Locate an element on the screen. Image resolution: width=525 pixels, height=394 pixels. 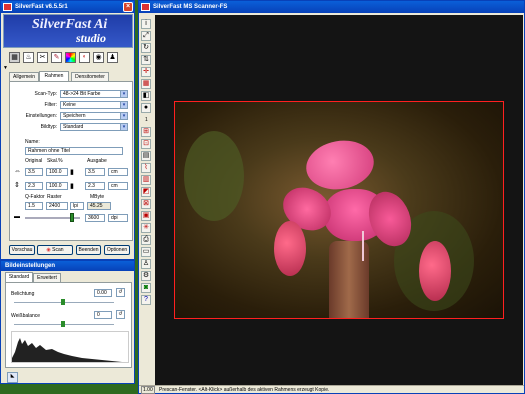
close-button: × is located at coordinates (128, 7).